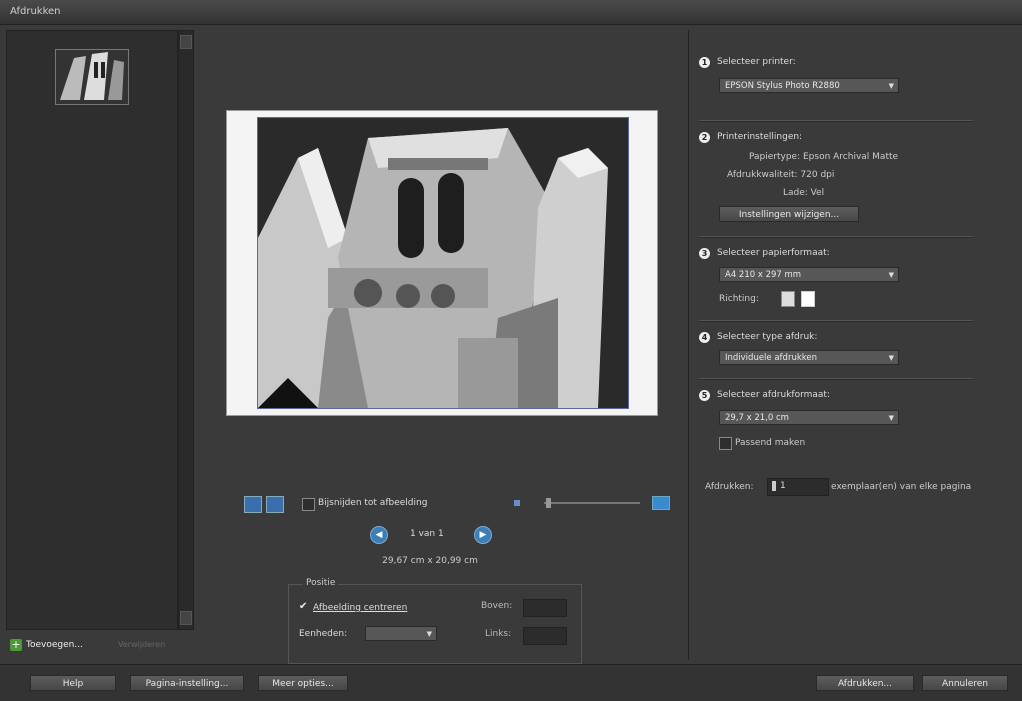 The image size is (1022, 701). I want to click on printer-dropdown: EPSON Stylus Photo R2880 ▼, so click(809, 85).